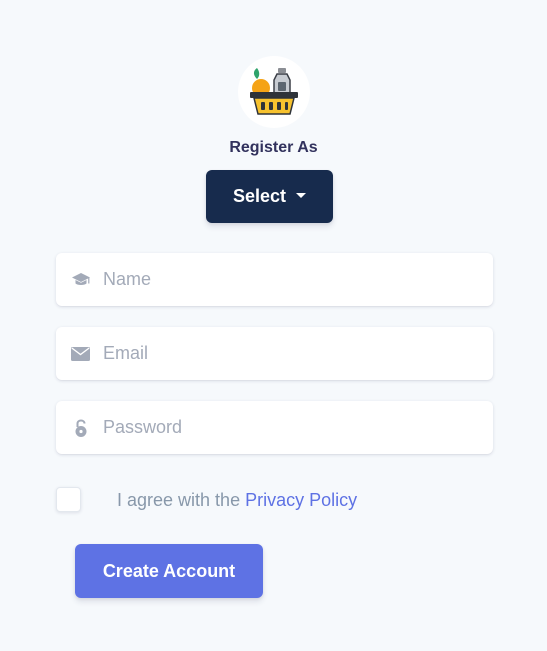  I want to click on email-input, so click(288, 353).